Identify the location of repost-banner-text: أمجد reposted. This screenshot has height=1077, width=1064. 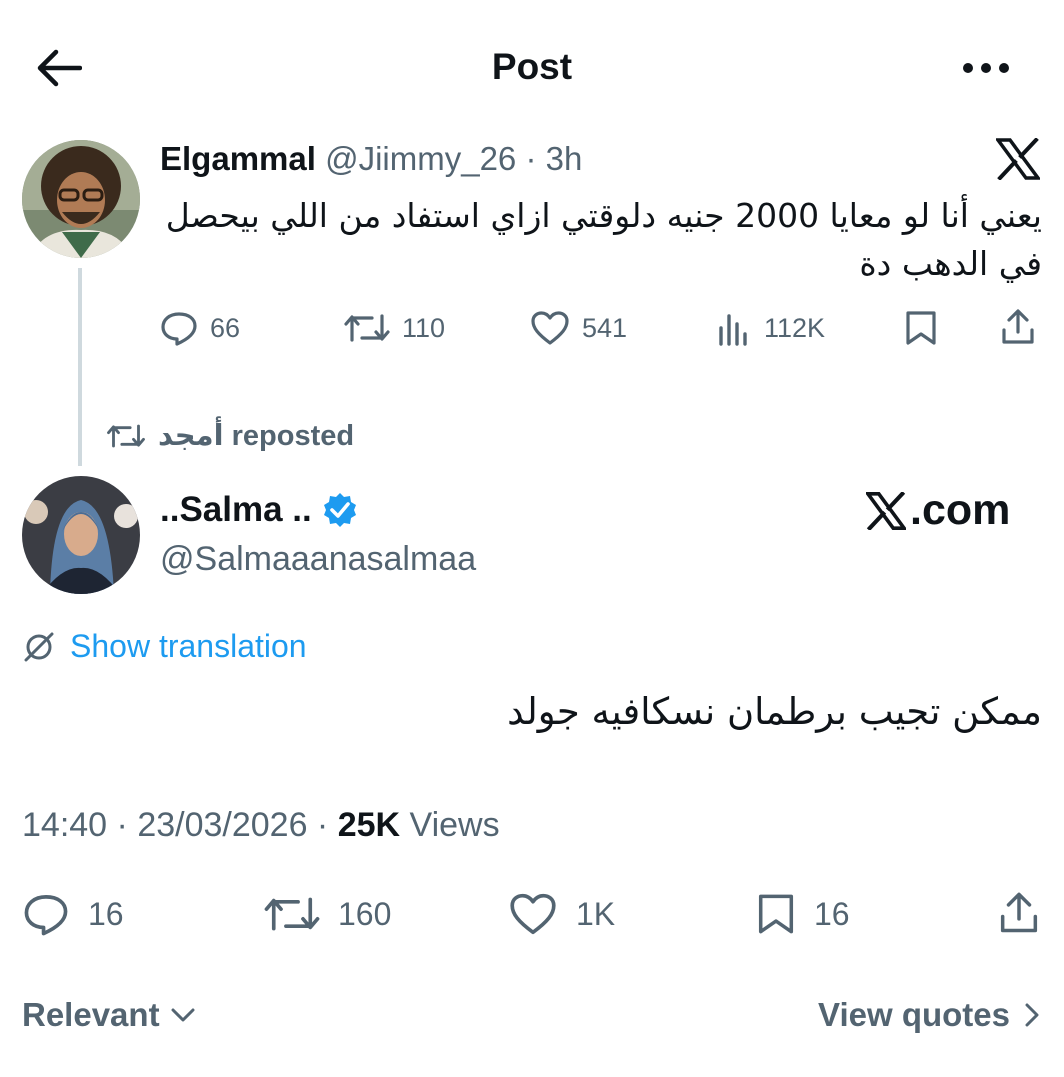
(256, 435).